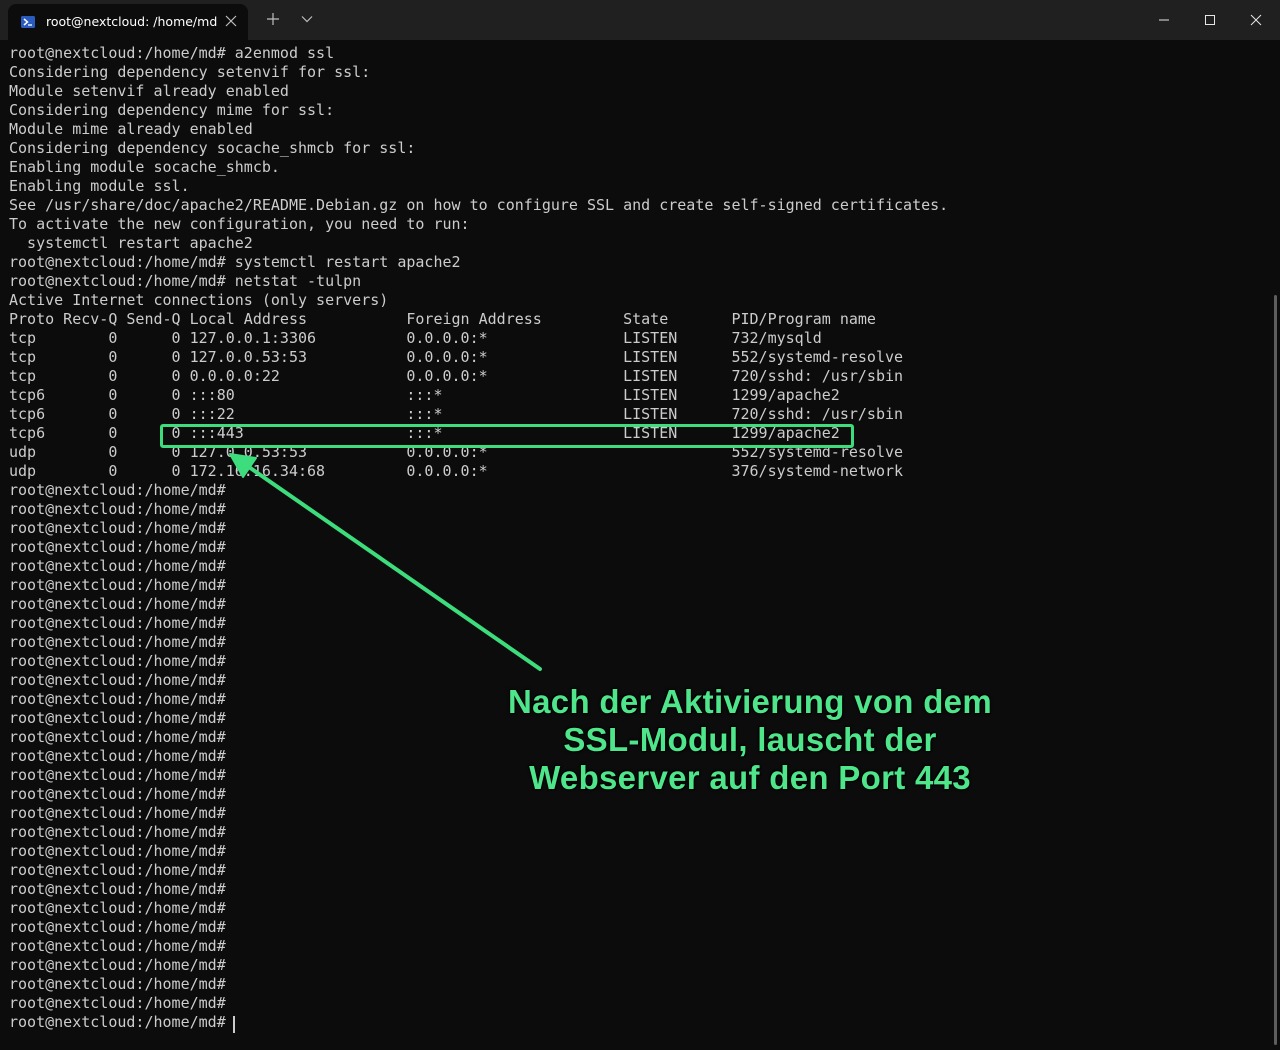  I want to click on highlight-box, so click(507, 436).